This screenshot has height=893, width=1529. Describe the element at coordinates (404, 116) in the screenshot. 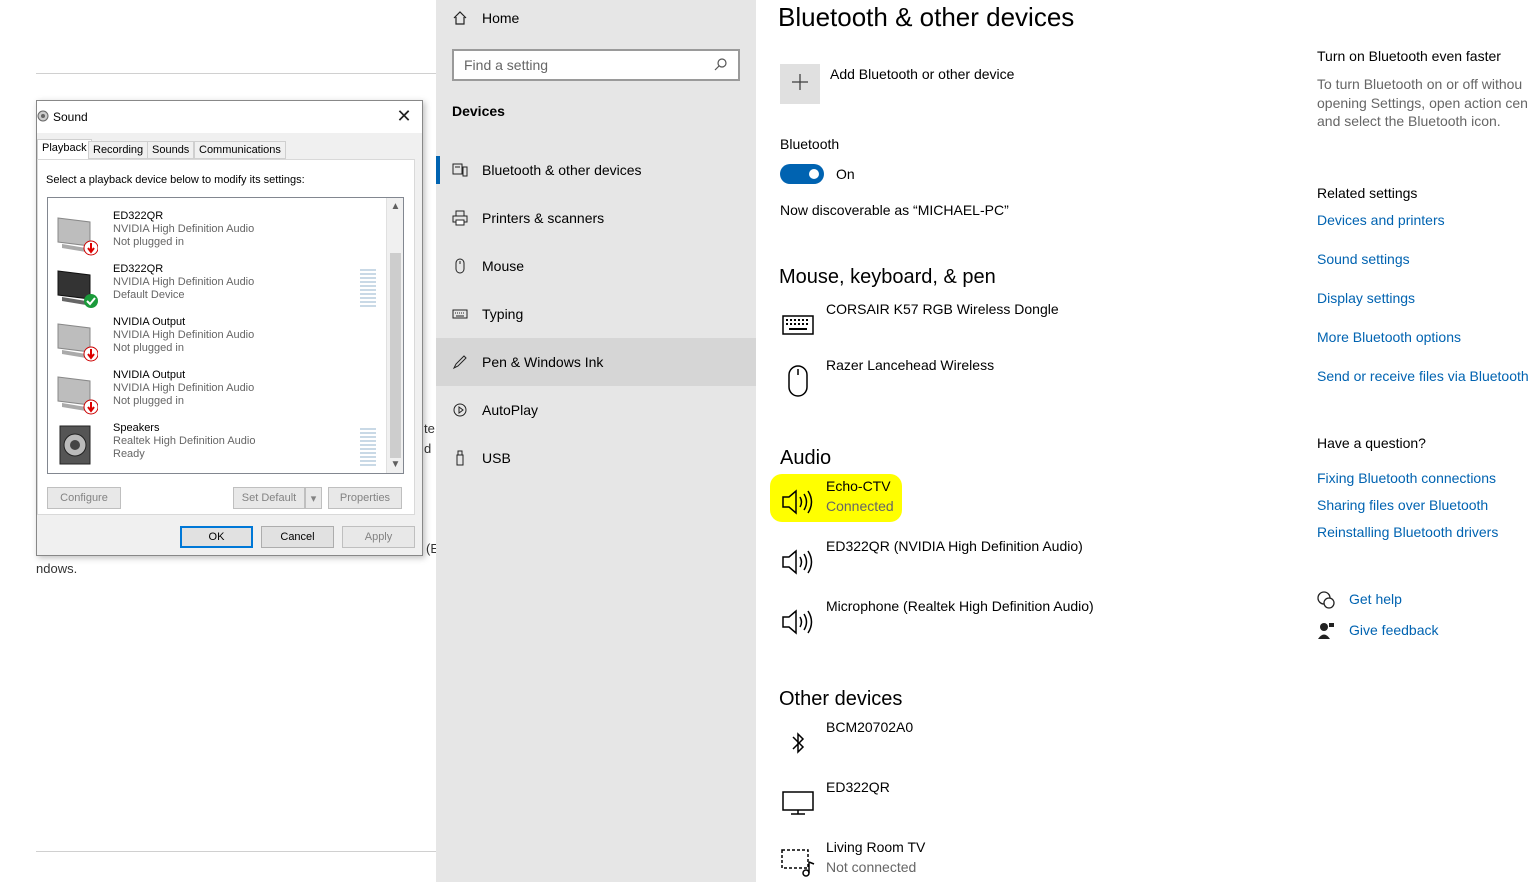

I see `close-icon: ✕` at that location.